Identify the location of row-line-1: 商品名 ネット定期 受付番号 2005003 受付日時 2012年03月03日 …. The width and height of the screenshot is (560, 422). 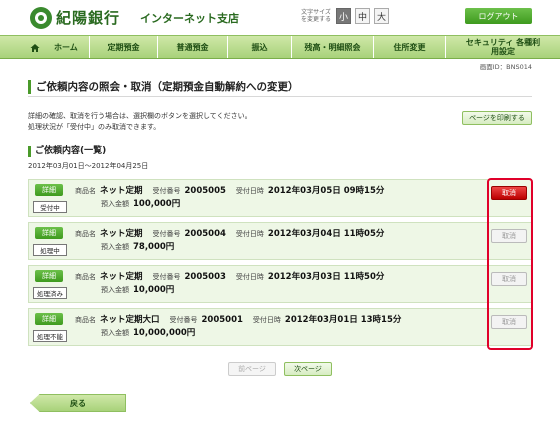
(234, 276).